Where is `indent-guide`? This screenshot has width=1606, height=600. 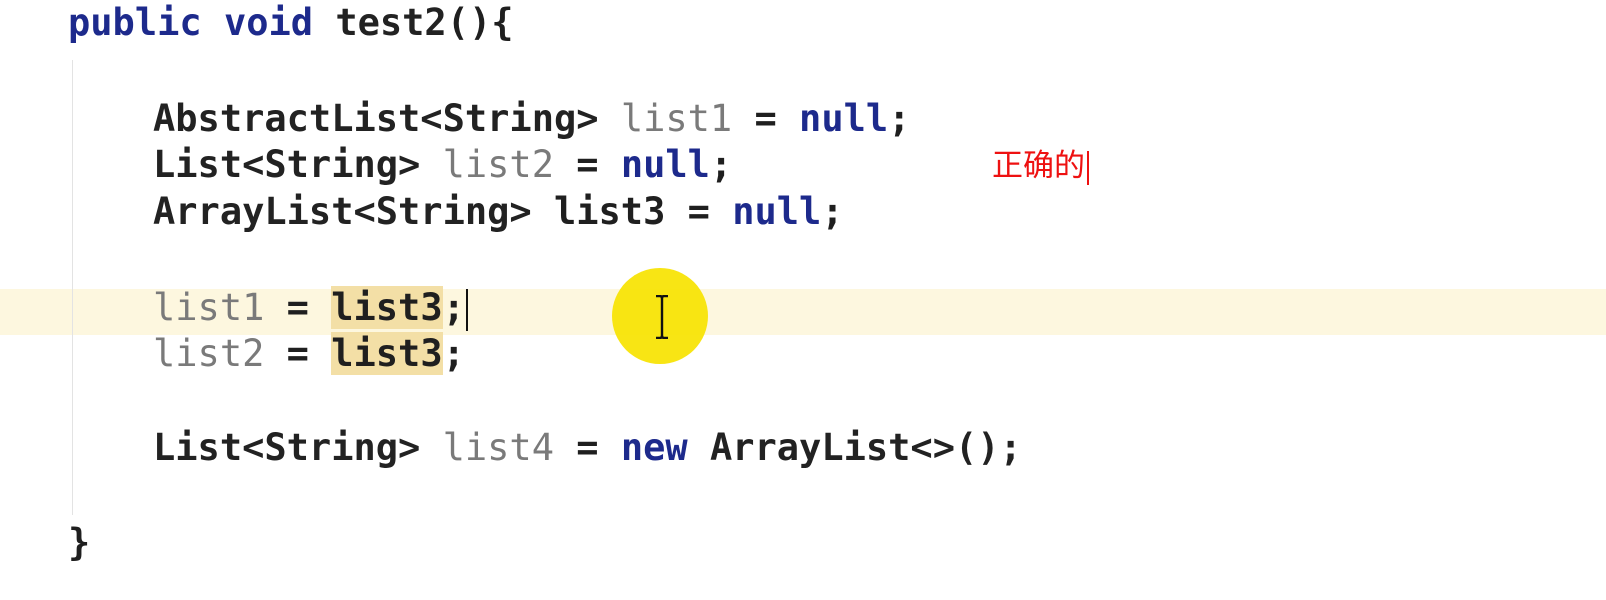 indent-guide is located at coordinates (72, 287).